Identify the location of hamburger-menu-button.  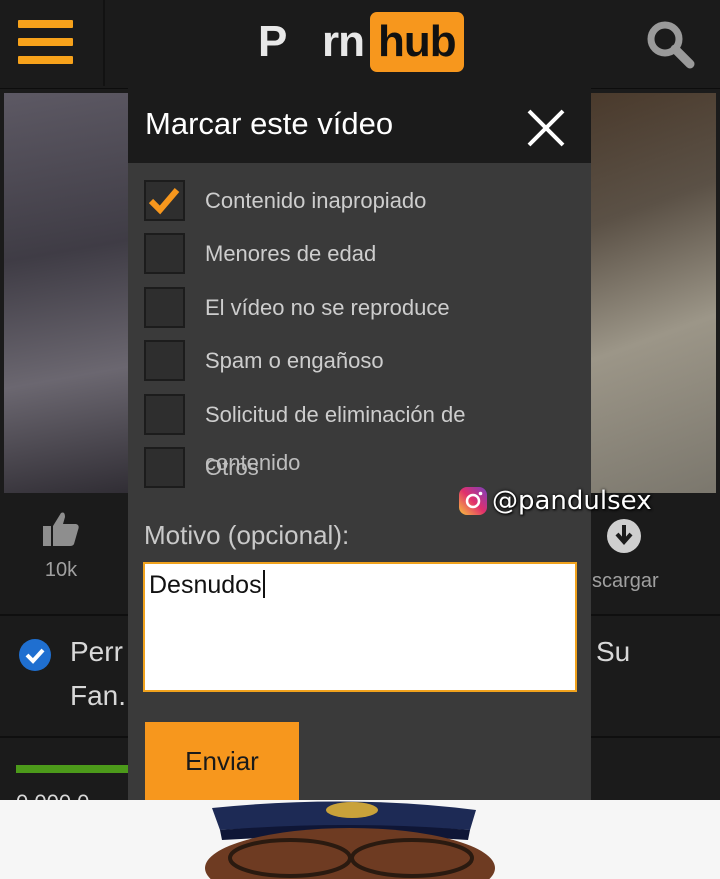
(52, 43).